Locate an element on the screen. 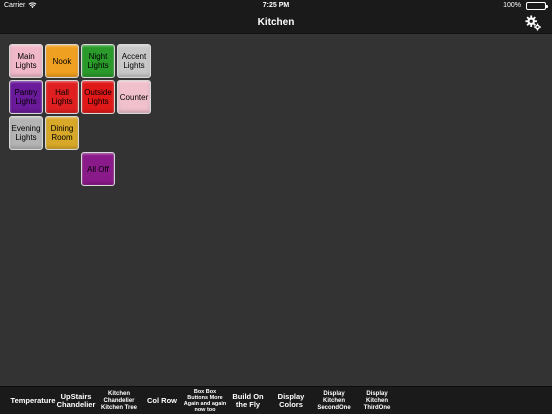  tab-display-kitchen-secondone: Display Kitchen SecondOne is located at coordinates (334, 400).